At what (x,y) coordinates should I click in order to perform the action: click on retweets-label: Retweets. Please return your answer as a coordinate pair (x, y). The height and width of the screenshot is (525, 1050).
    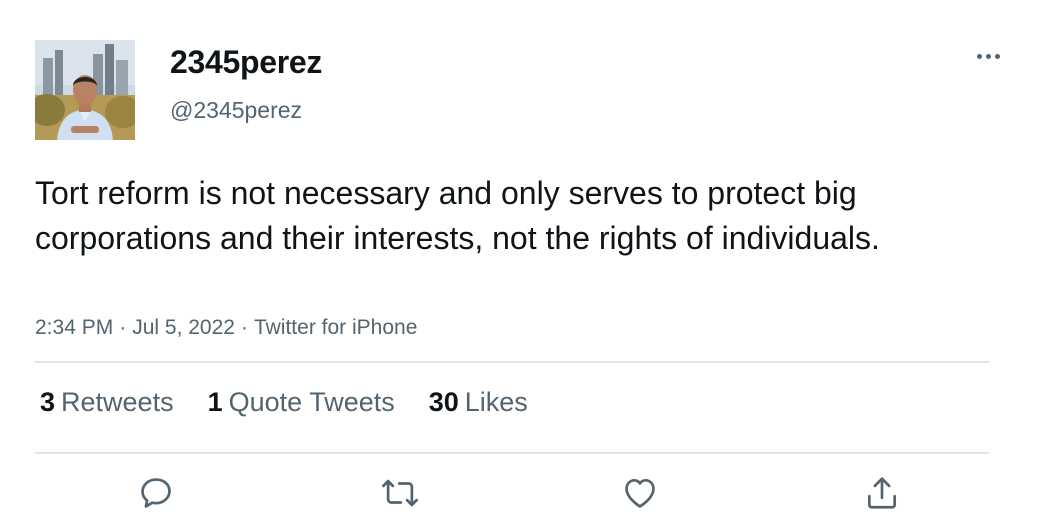
    Looking at the image, I should click on (117, 402).